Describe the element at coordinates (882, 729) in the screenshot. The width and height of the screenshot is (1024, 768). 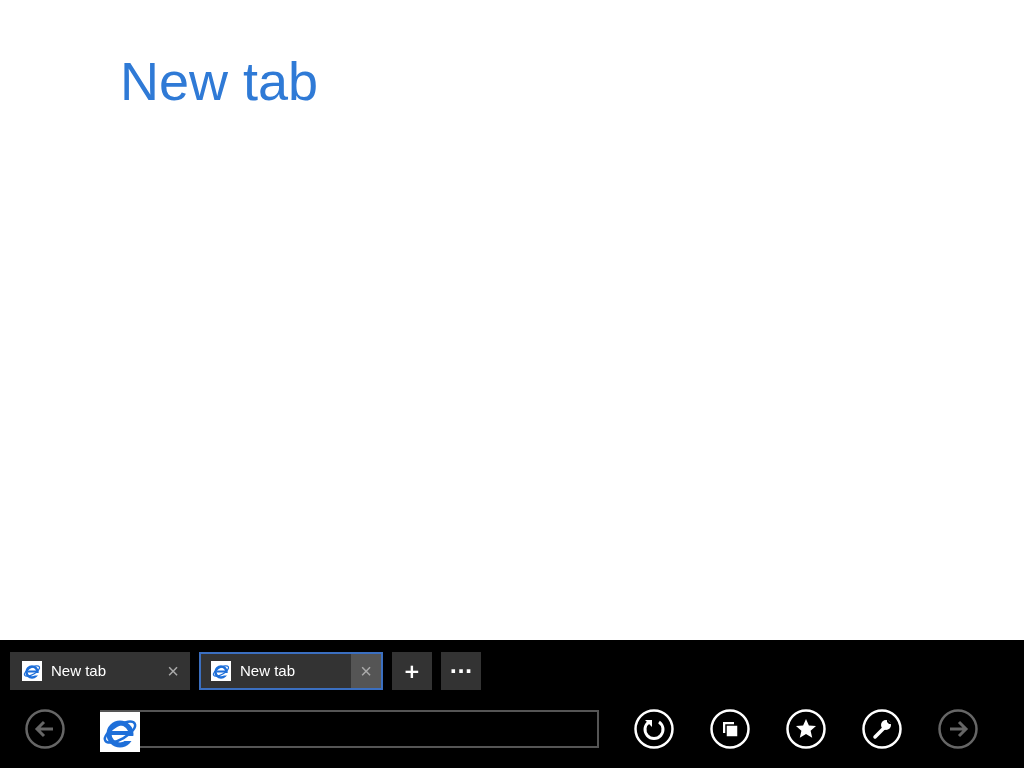
I see `tools-button` at that location.